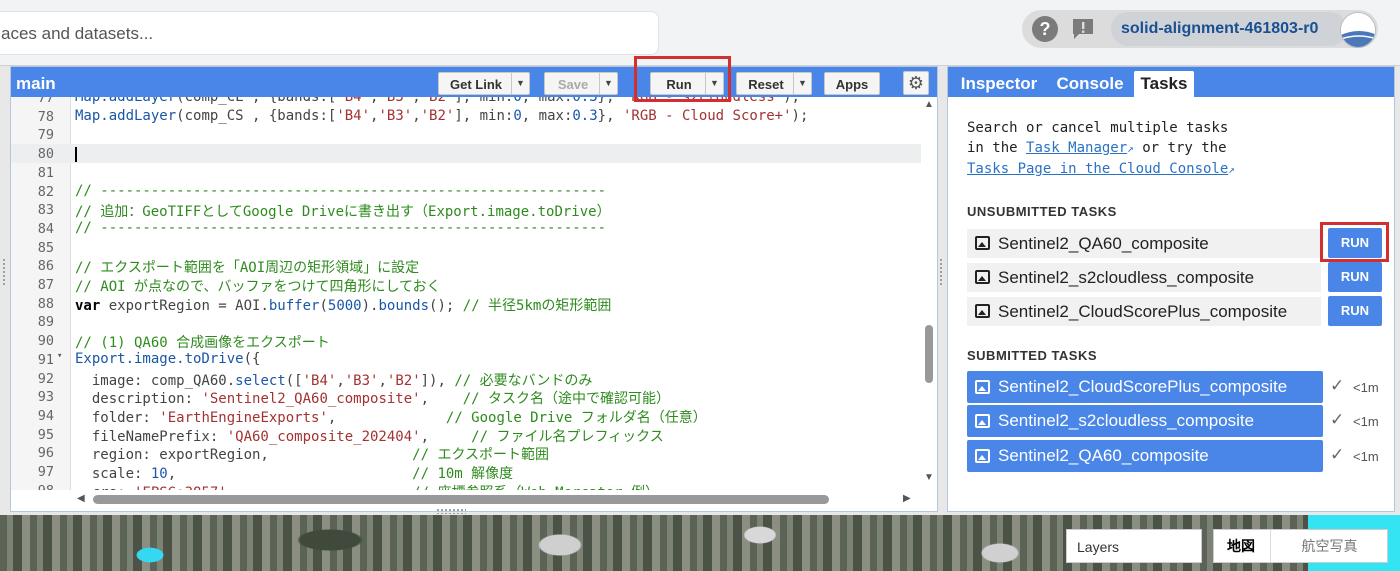  Describe the element at coordinates (256, 115) in the screenshot. I see `code-token: (comp_CS , {bands:[` at that location.